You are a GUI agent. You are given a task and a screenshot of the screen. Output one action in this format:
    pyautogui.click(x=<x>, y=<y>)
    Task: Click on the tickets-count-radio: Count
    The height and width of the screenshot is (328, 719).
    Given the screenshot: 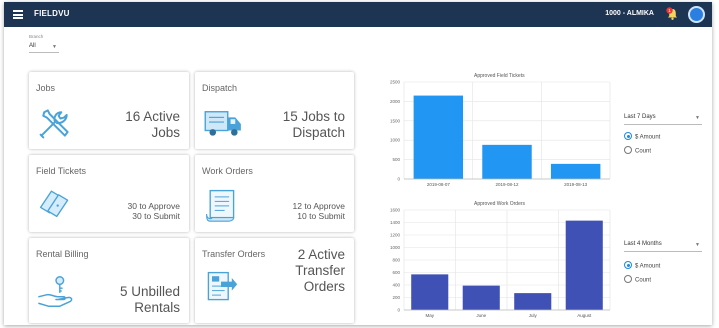 What is the action you would take?
    pyautogui.click(x=638, y=150)
    